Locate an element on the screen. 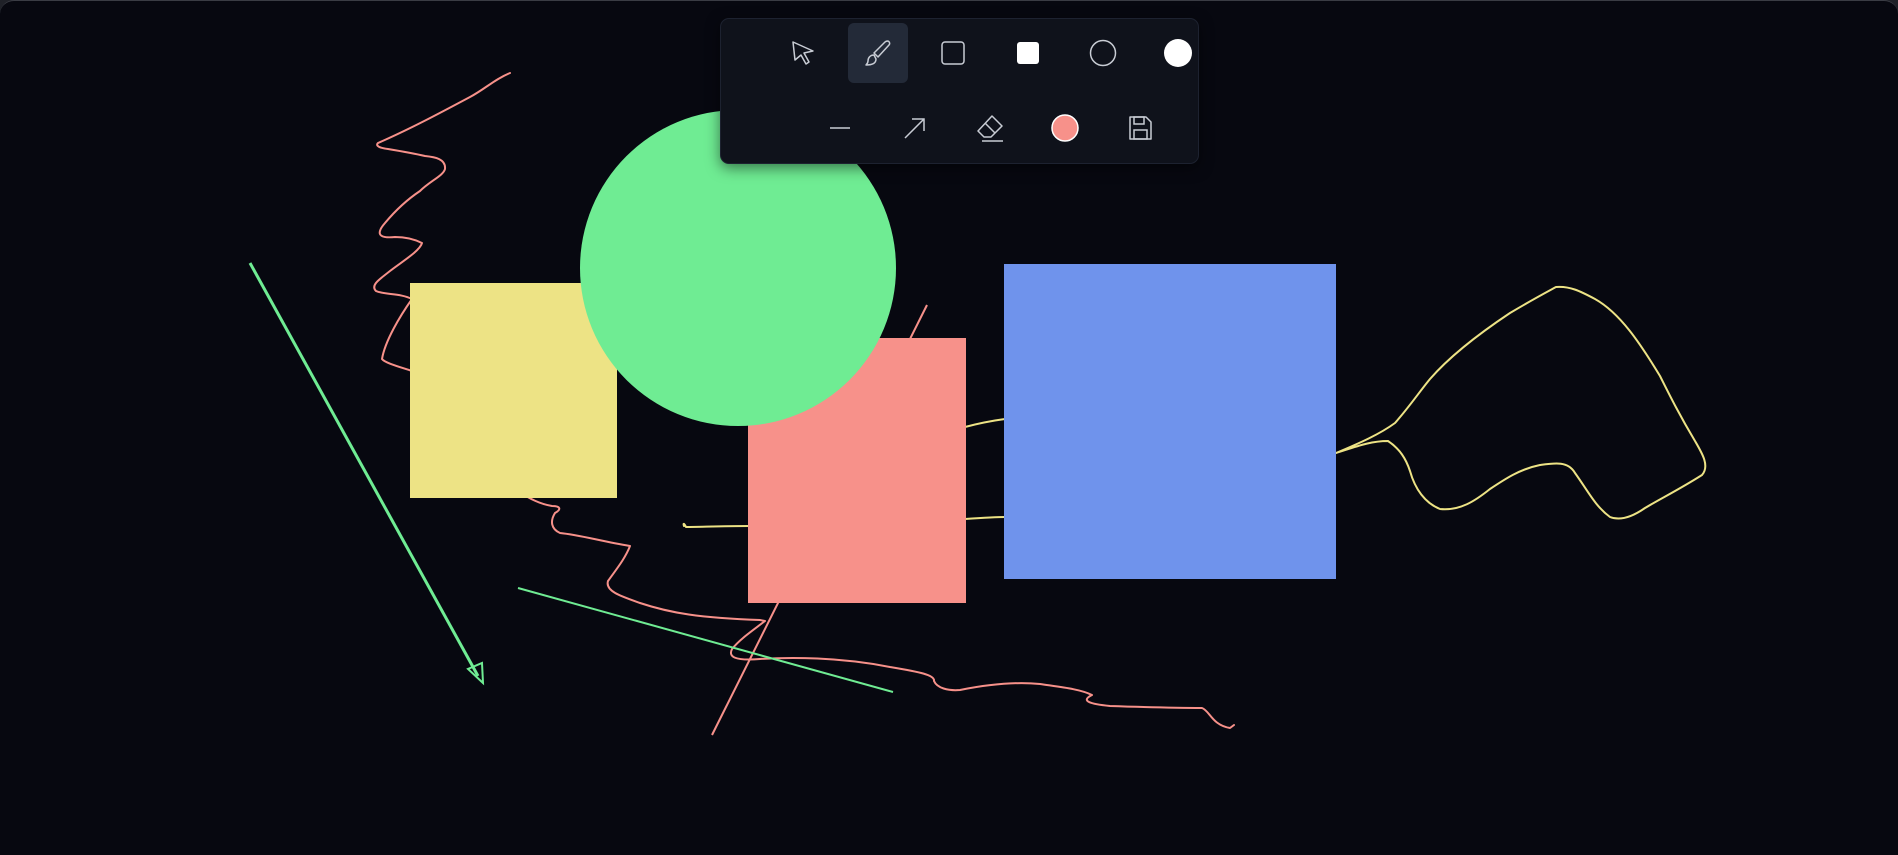 The height and width of the screenshot is (855, 1898). eraser-icon is located at coordinates (990, 128).